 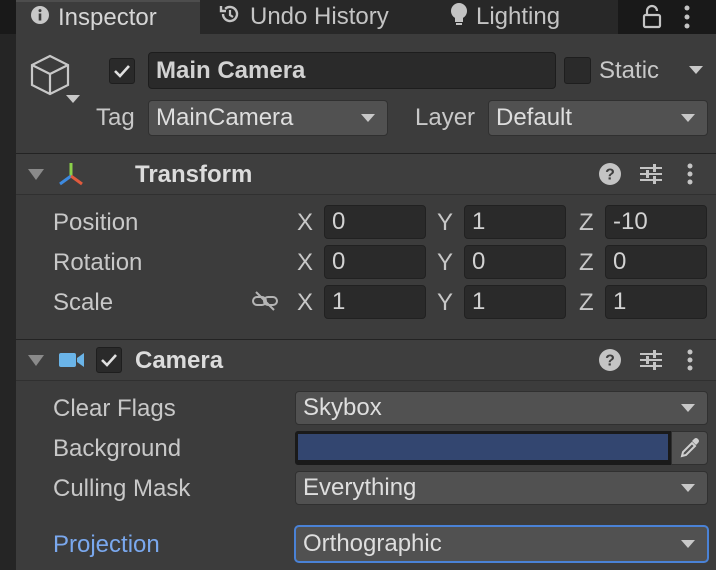 I want to click on projection-value: Orthographic, so click(x=372, y=543).